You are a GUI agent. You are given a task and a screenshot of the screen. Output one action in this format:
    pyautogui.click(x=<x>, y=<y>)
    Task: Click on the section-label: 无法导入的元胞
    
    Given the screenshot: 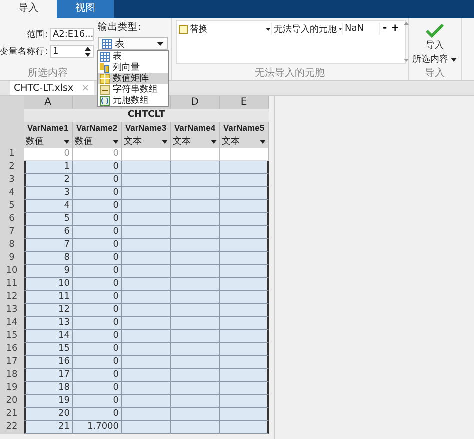 What is the action you would take?
    pyautogui.click(x=290, y=73)
    